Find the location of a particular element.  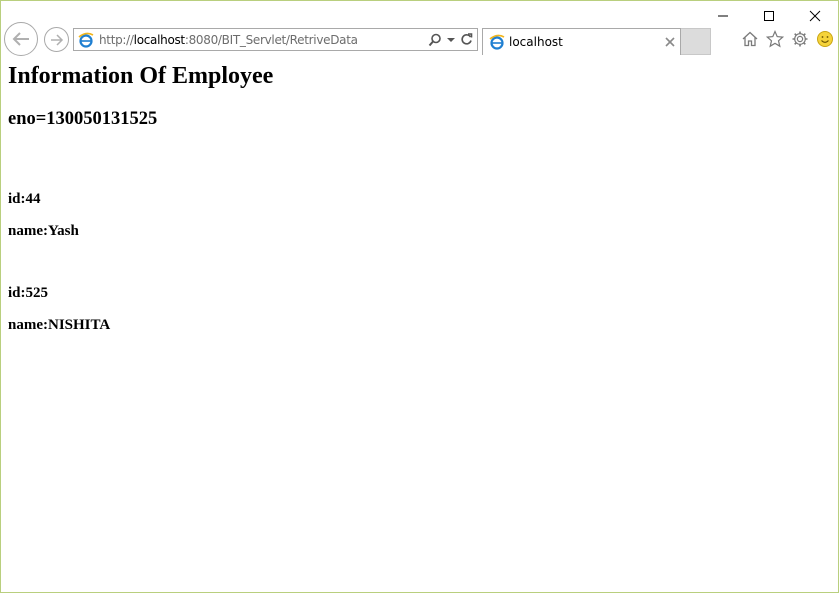

record-id: id:44 is located at coordinates (24, 199).